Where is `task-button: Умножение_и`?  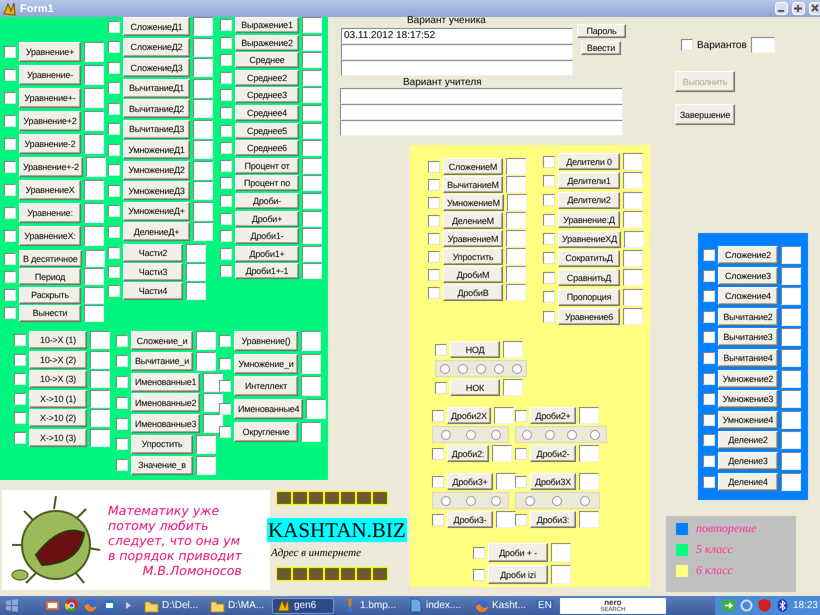 task-button: Умножение_и is located at coordinates (266, 364).